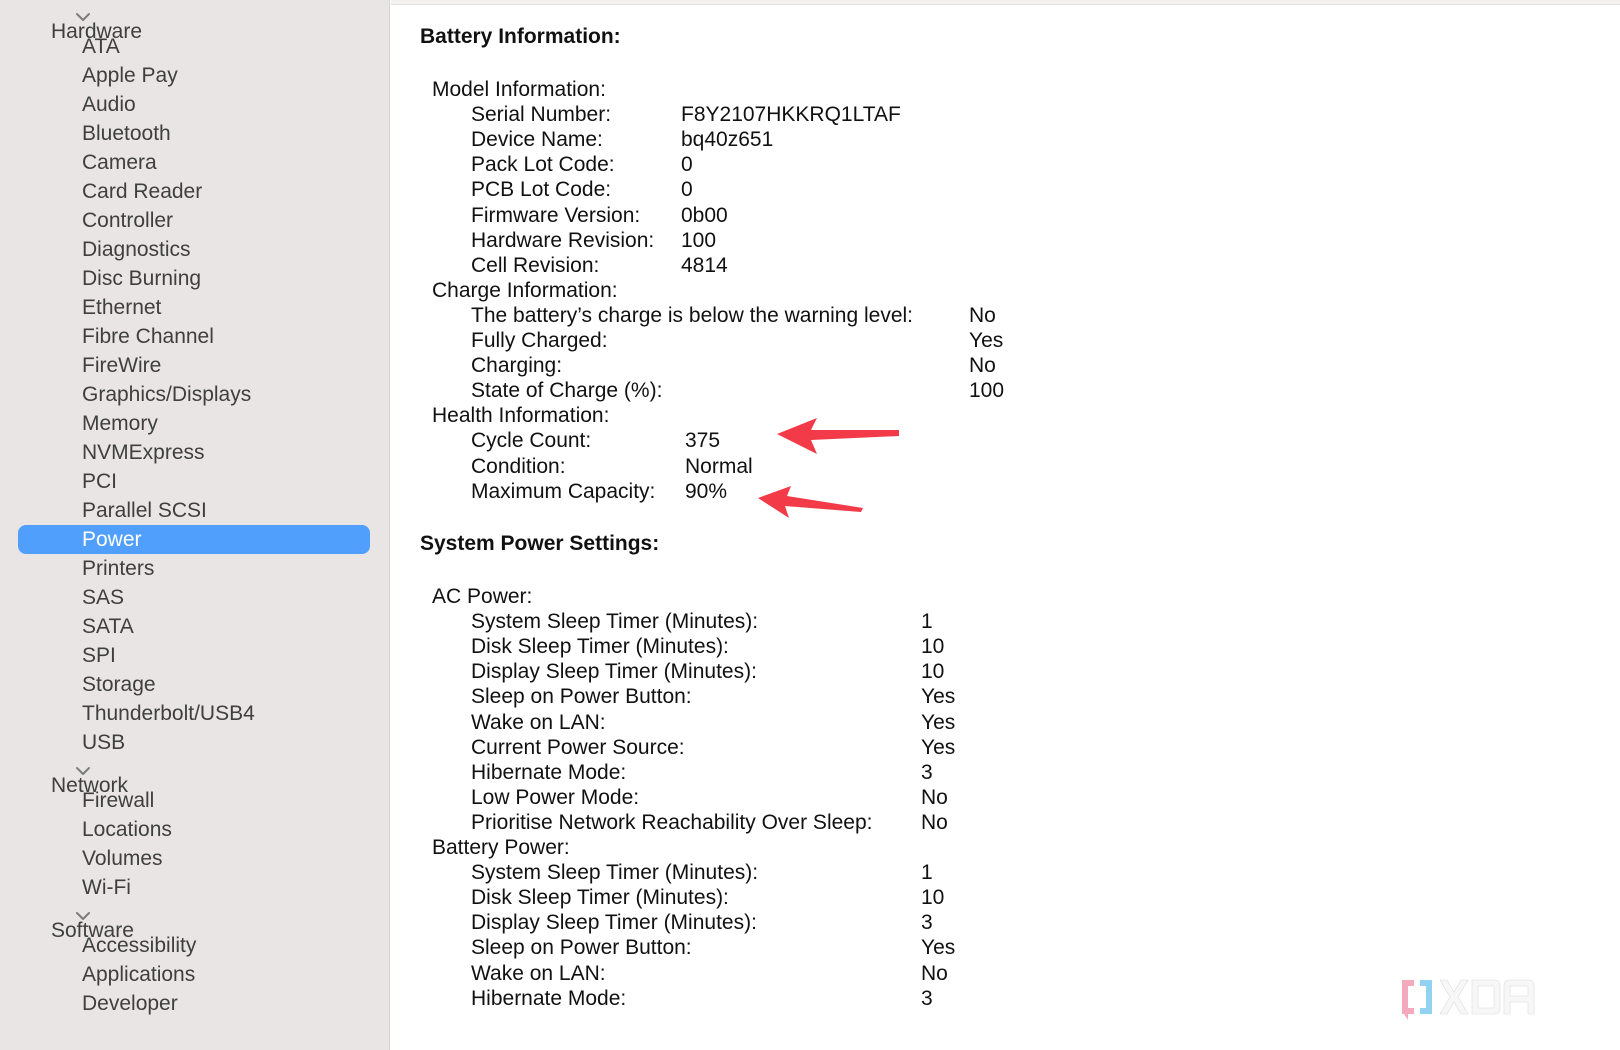 This screenshot has height=1050, width=1620. What do you see at coordinates (194, 365) in the screenshot?
I see `sidebar-item-firewire: FireWire` at bounding box center [194, 365].